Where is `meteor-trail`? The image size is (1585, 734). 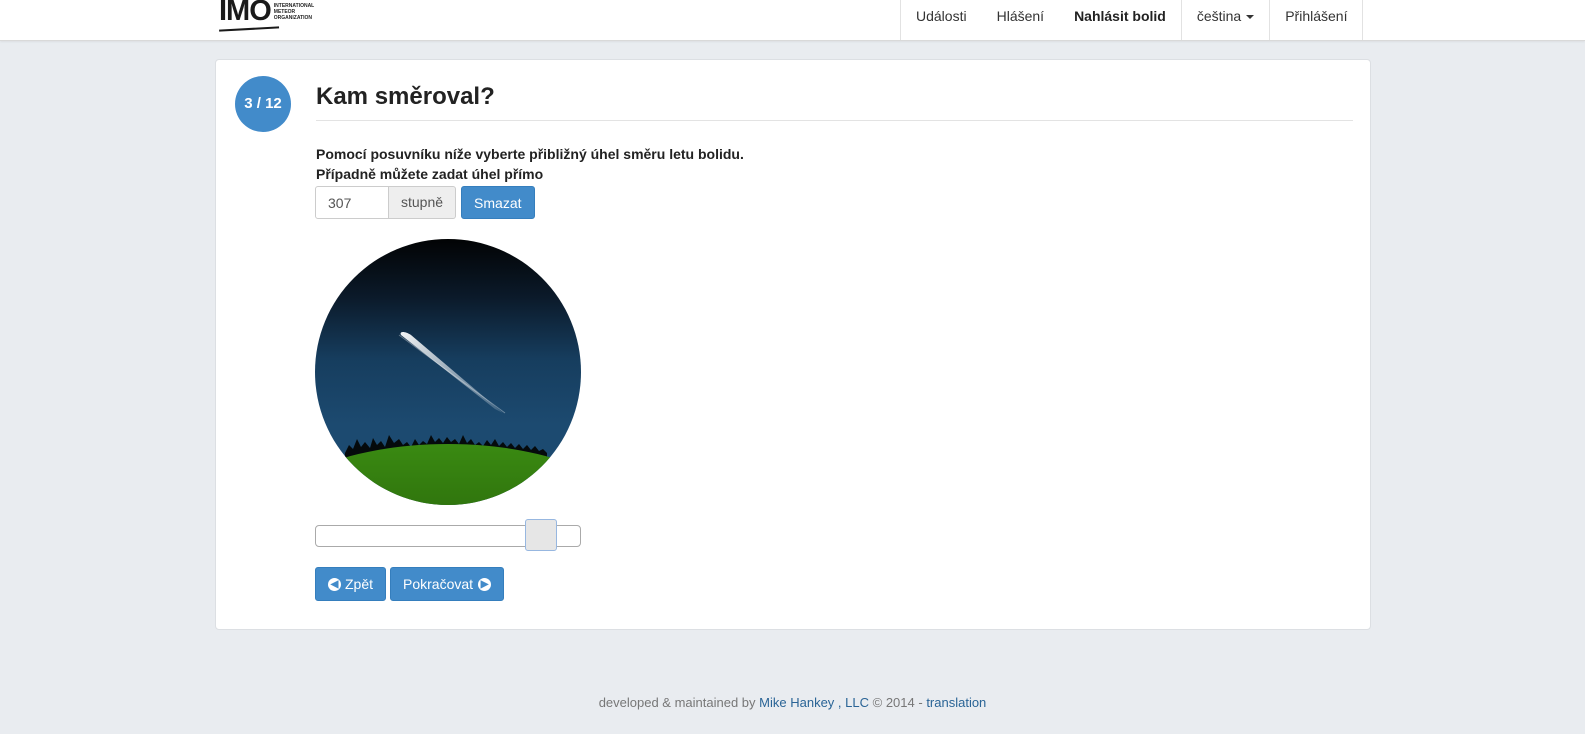 meteor-trail is located at coordinates (451, 372).